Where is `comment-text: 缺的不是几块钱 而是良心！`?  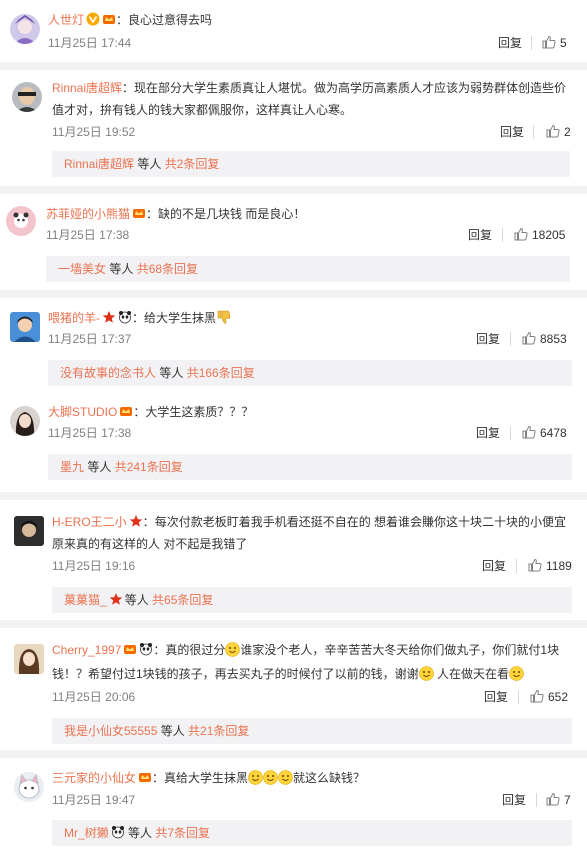
comment-text: 缺的不是几块钱 而是良心！ is located at coordinates (232, 214).